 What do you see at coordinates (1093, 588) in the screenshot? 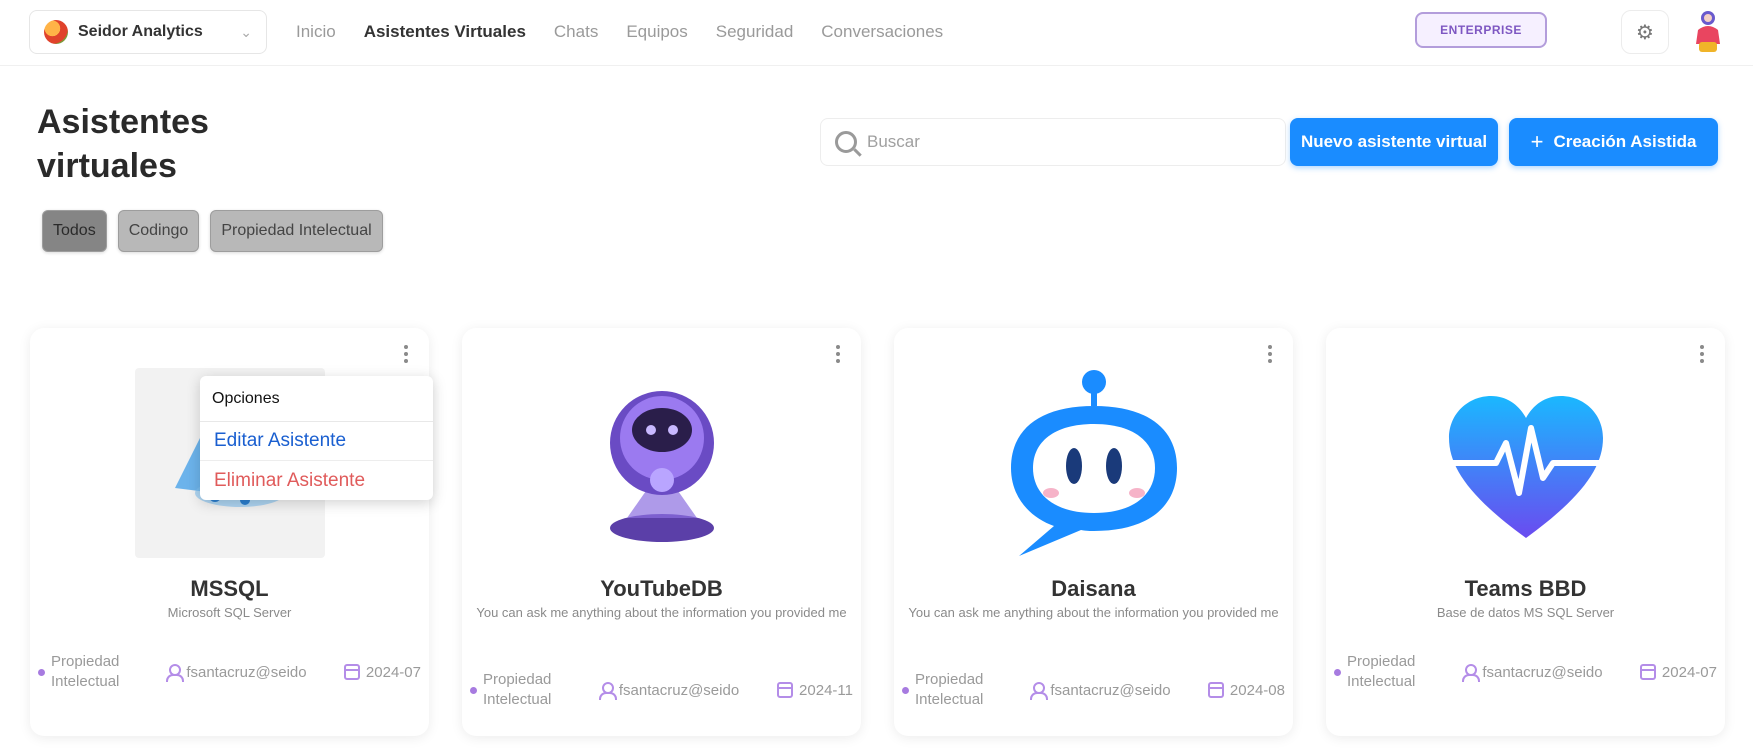
I see `card-title: Daisana` at bounding box center [1093, 588].